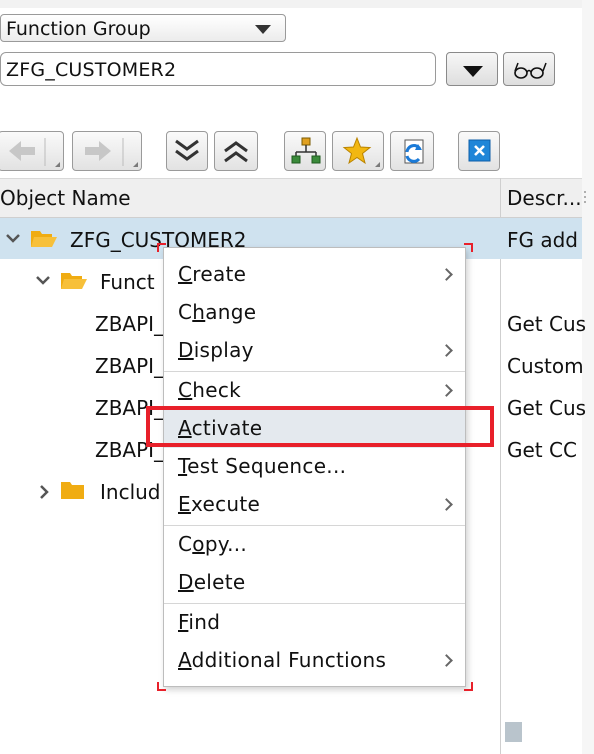 The height and width of the screenshot is (754, 594). What do you see at coordinates (320, 426) in the screenshot?
I see `activate-highlight-box` at bounding box center [320, 426].